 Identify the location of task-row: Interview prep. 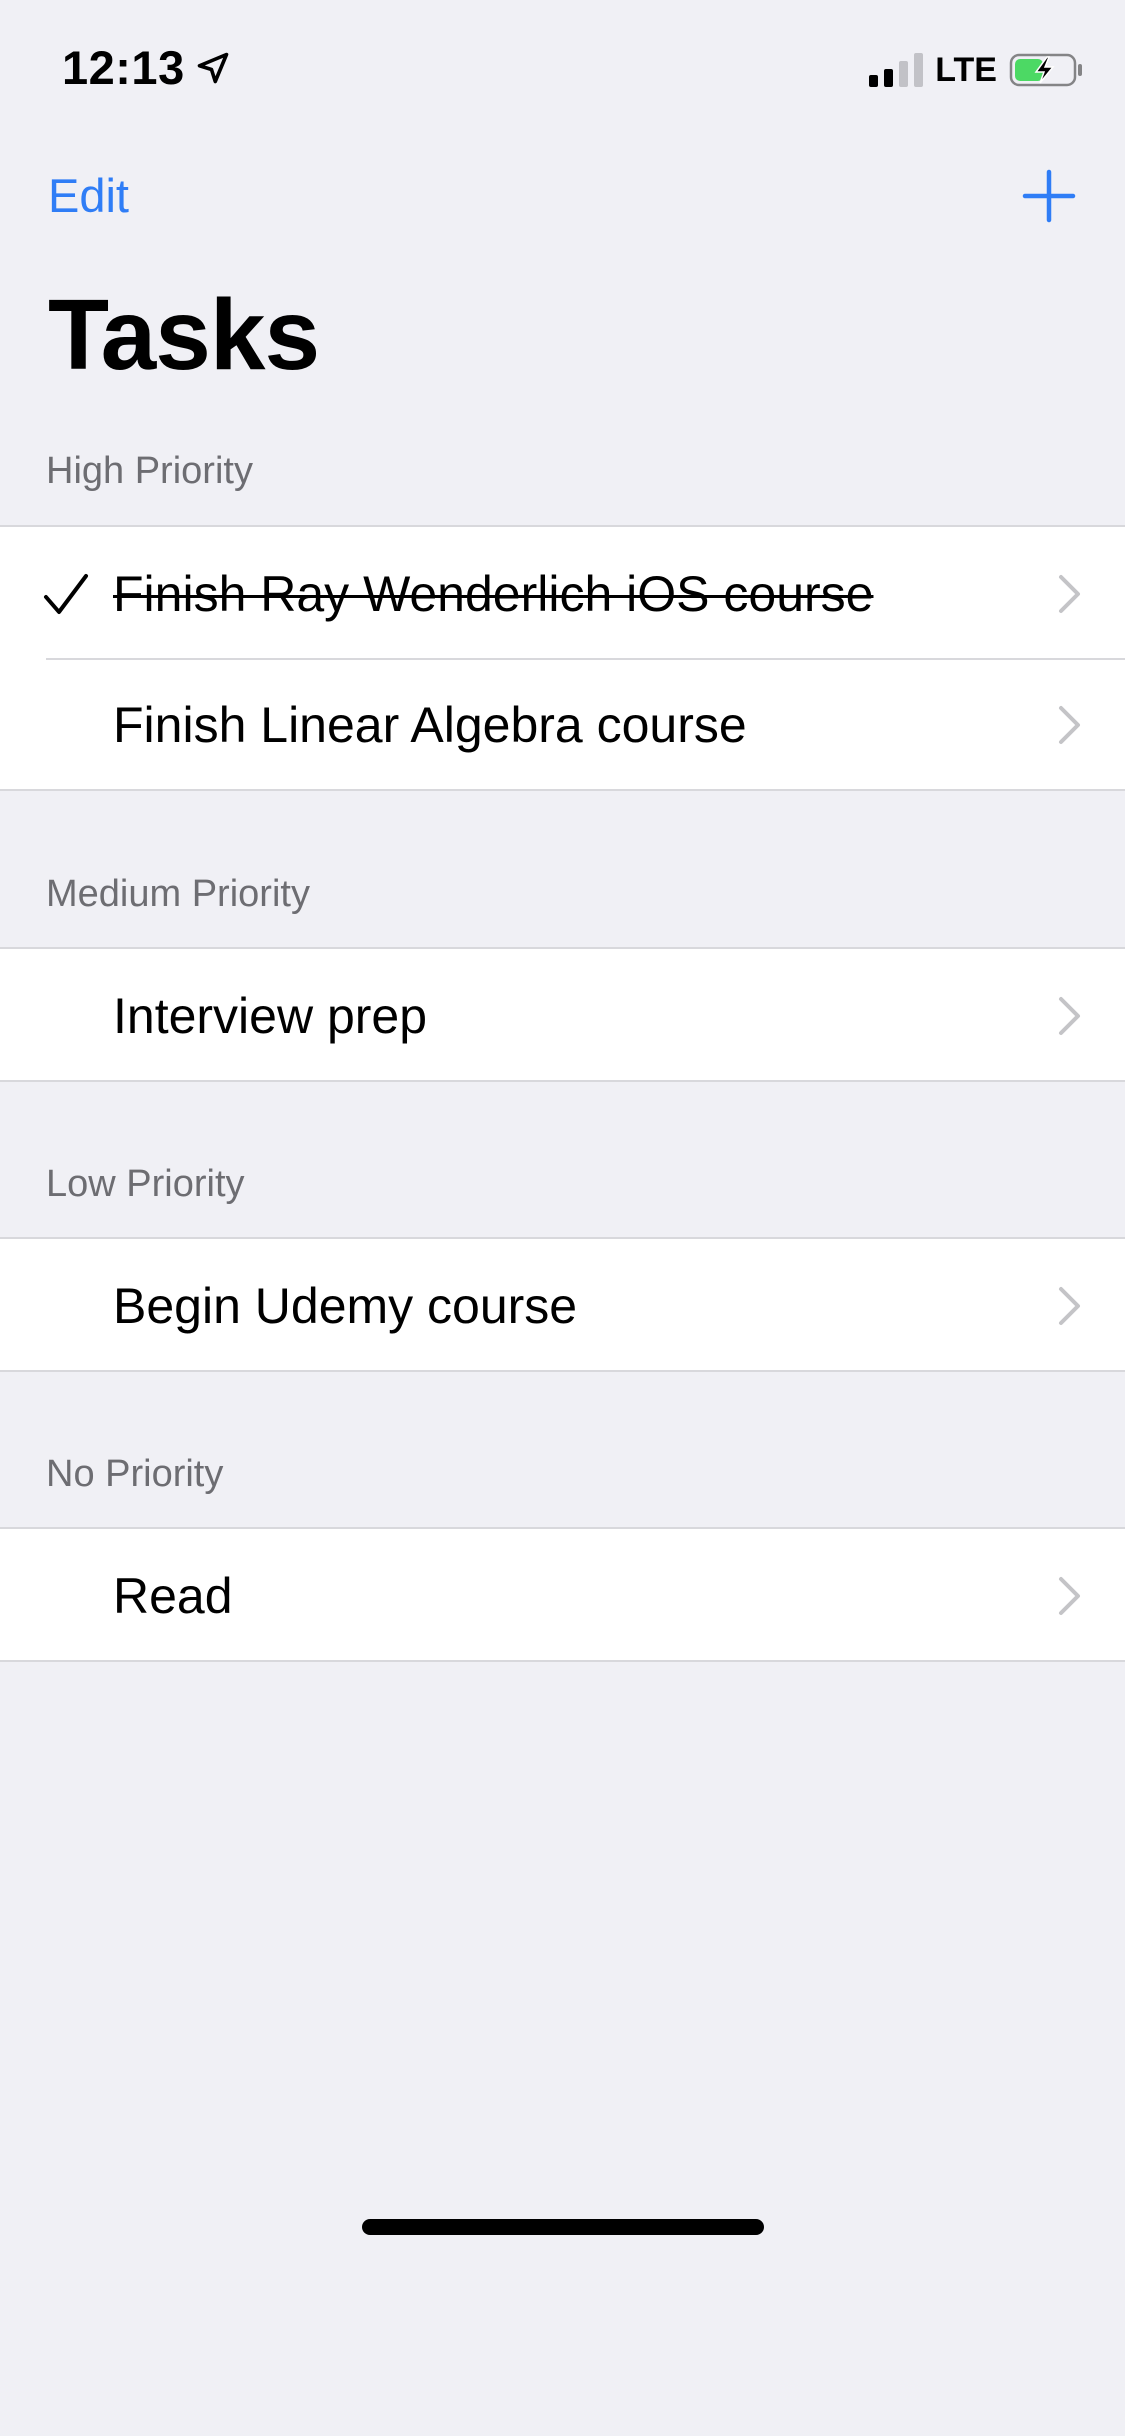
(562, 1014).